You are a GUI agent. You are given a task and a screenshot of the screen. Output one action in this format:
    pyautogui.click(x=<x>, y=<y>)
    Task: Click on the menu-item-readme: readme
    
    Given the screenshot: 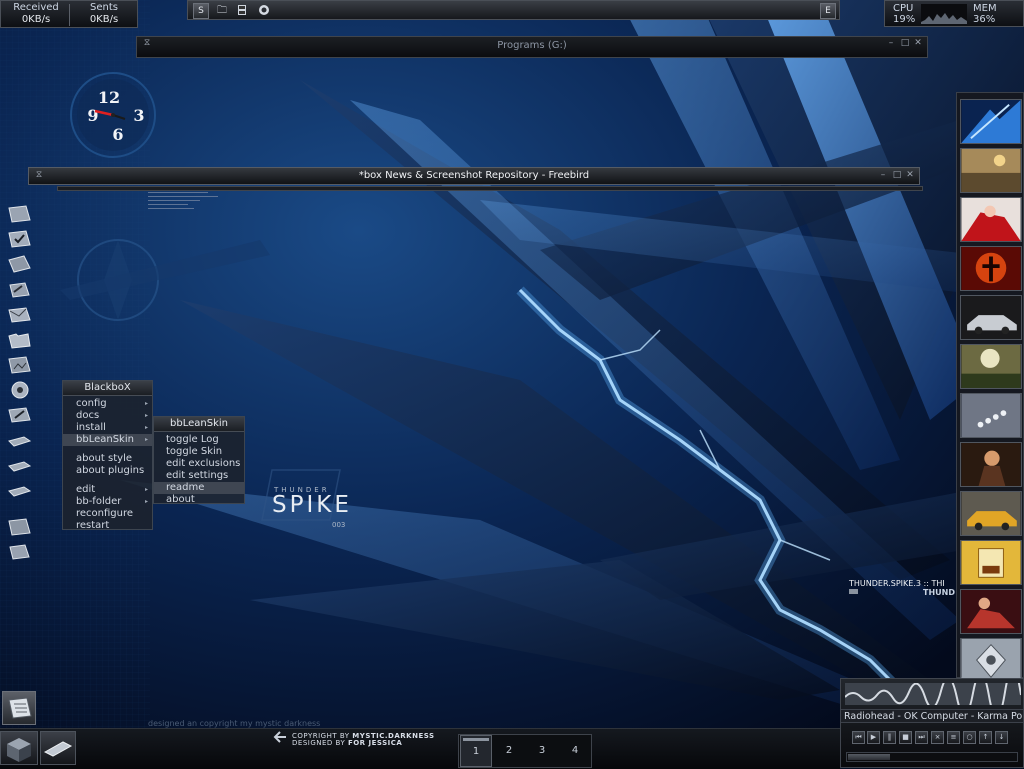 What is the action you would take?
    pyautogui.click(x=199, y=488)
    